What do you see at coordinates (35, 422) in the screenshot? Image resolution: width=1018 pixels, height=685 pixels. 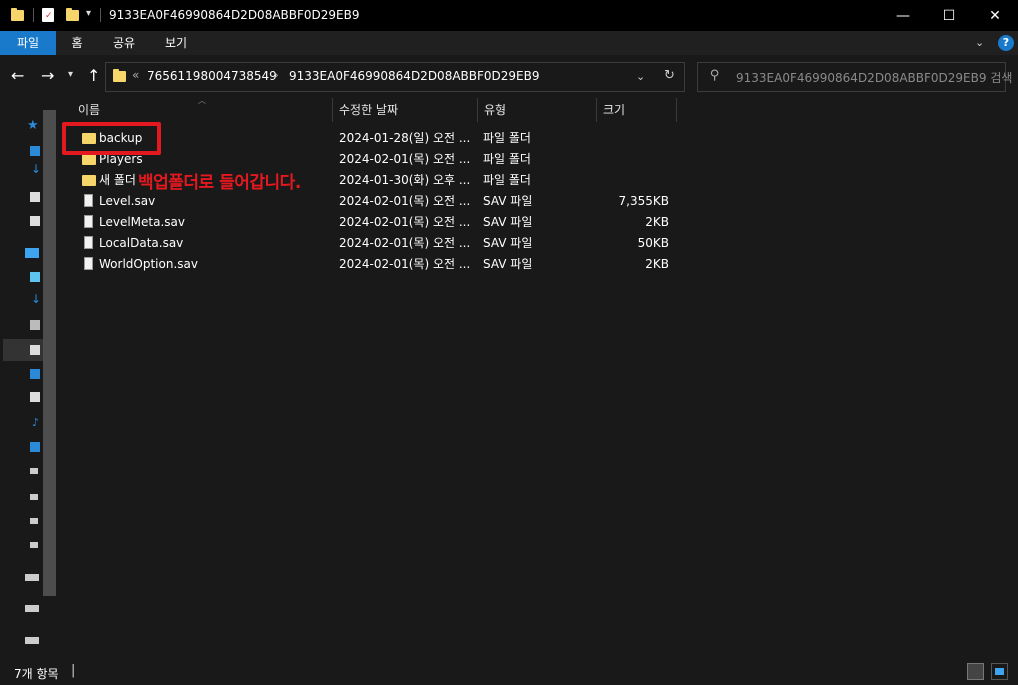 I see `music-icon: ♪` at bounding box center [35, 422].